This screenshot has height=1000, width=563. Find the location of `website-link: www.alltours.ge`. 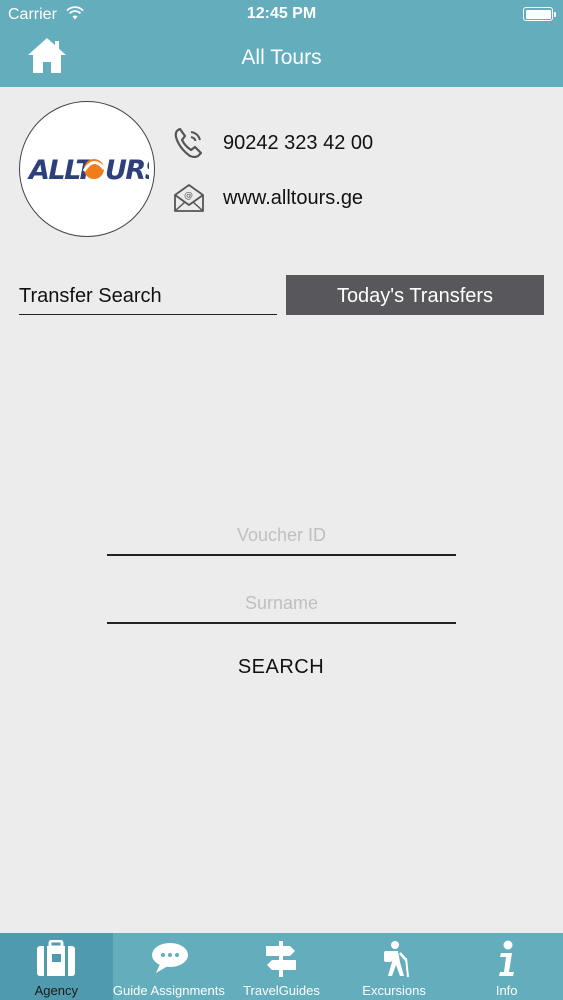

website-link: www.alltours.ge is located at coordinates (293, 197).